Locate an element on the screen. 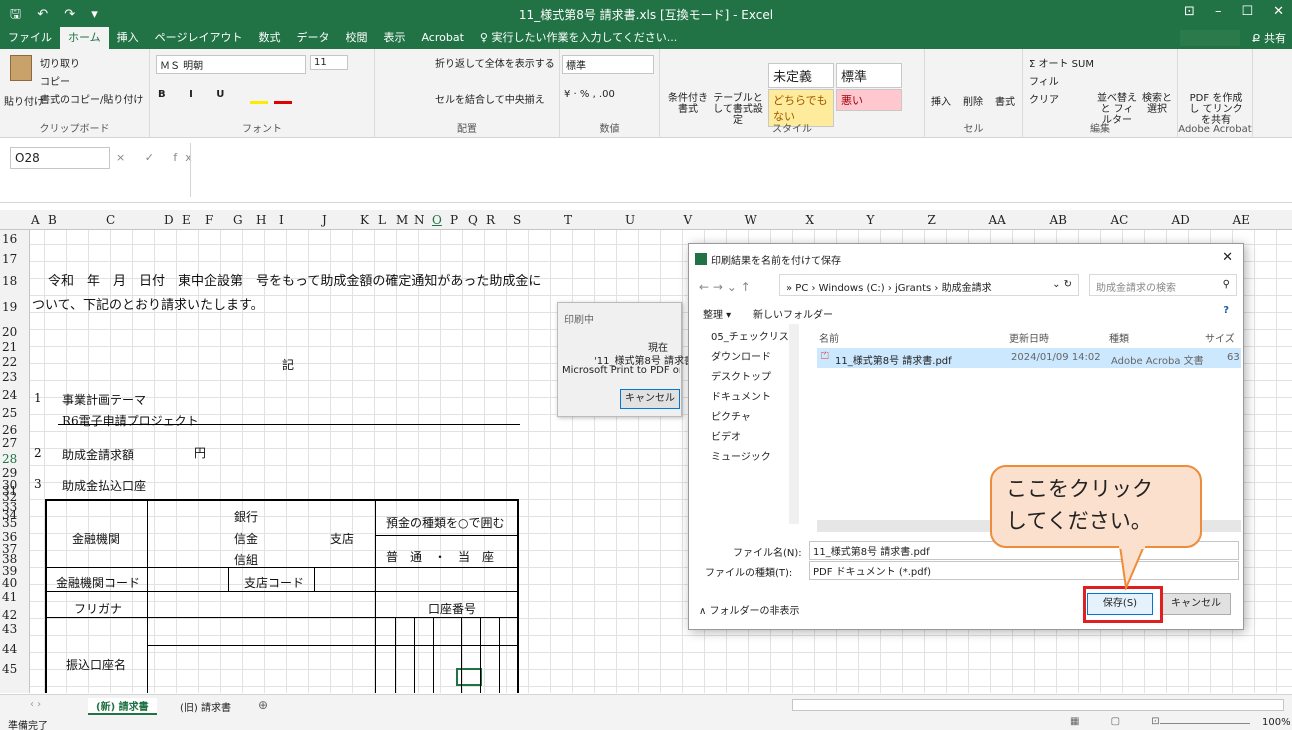 The height and width of the screenshot is (730, 1292). font-name-select: ＭＳ 明朝 is located at coordinates (231, 64).